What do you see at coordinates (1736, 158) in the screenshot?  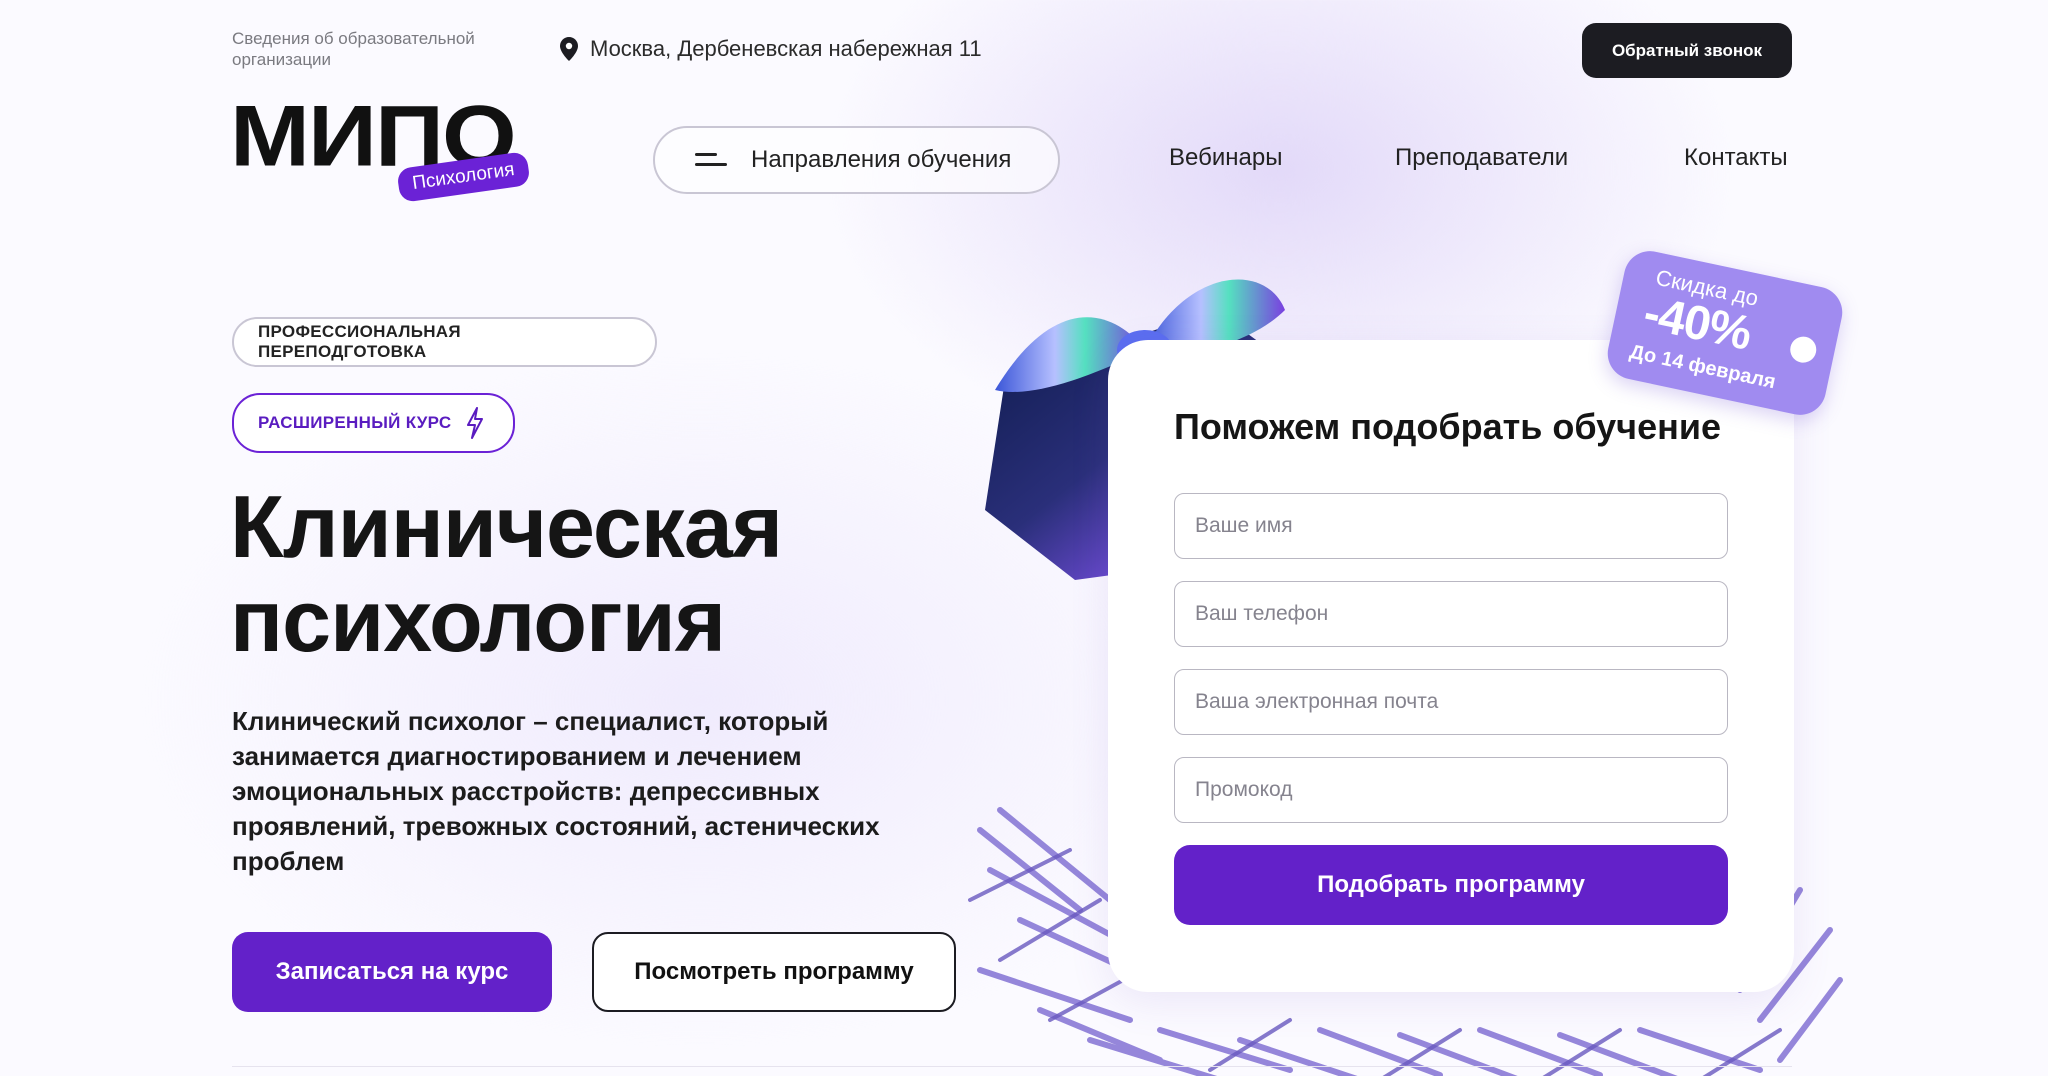 I see `nav-contacts: Контакты` at bounding box center [1736, 158].